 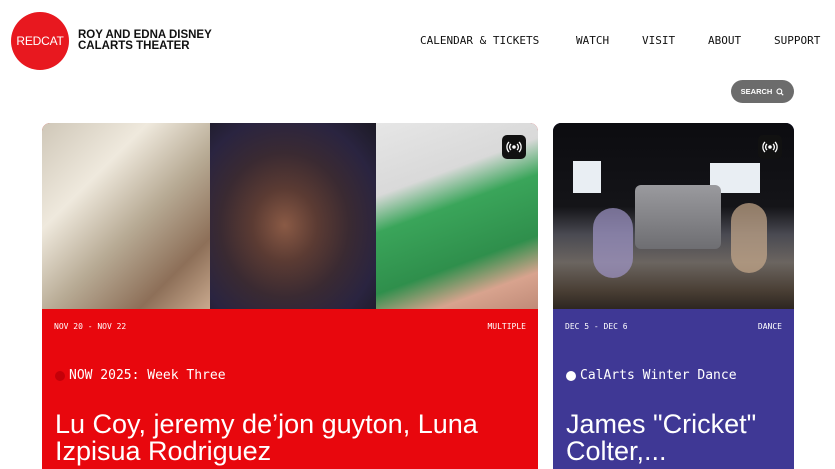 I want to click on dancer-blur-left, so click(x=613, y=243).